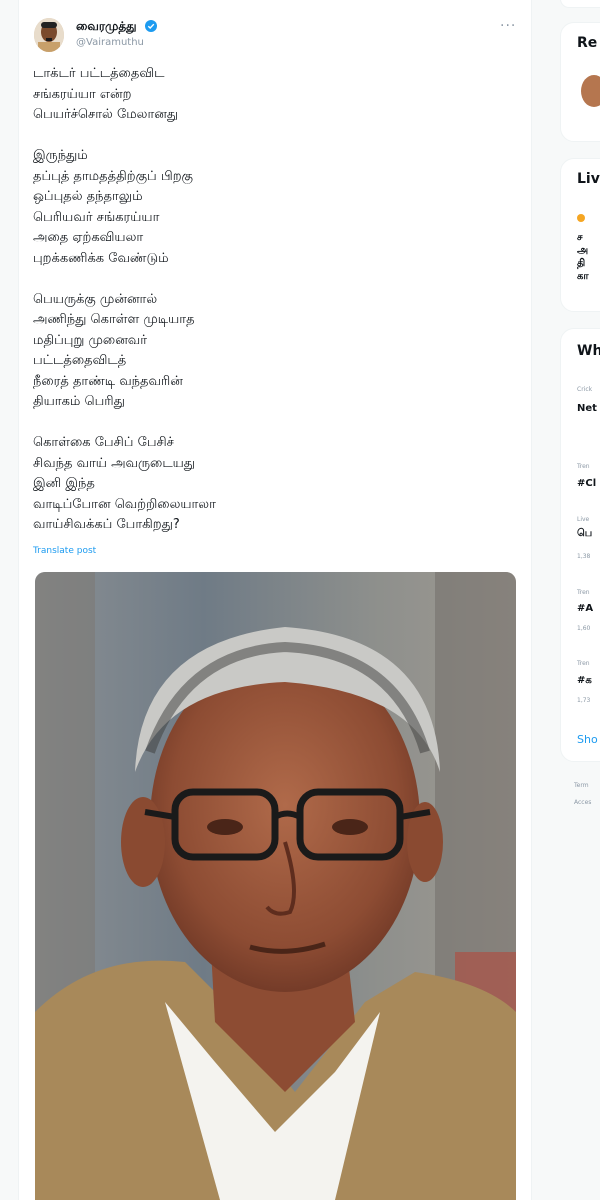  I want to click on trend-name: Net, so click(587, 408).